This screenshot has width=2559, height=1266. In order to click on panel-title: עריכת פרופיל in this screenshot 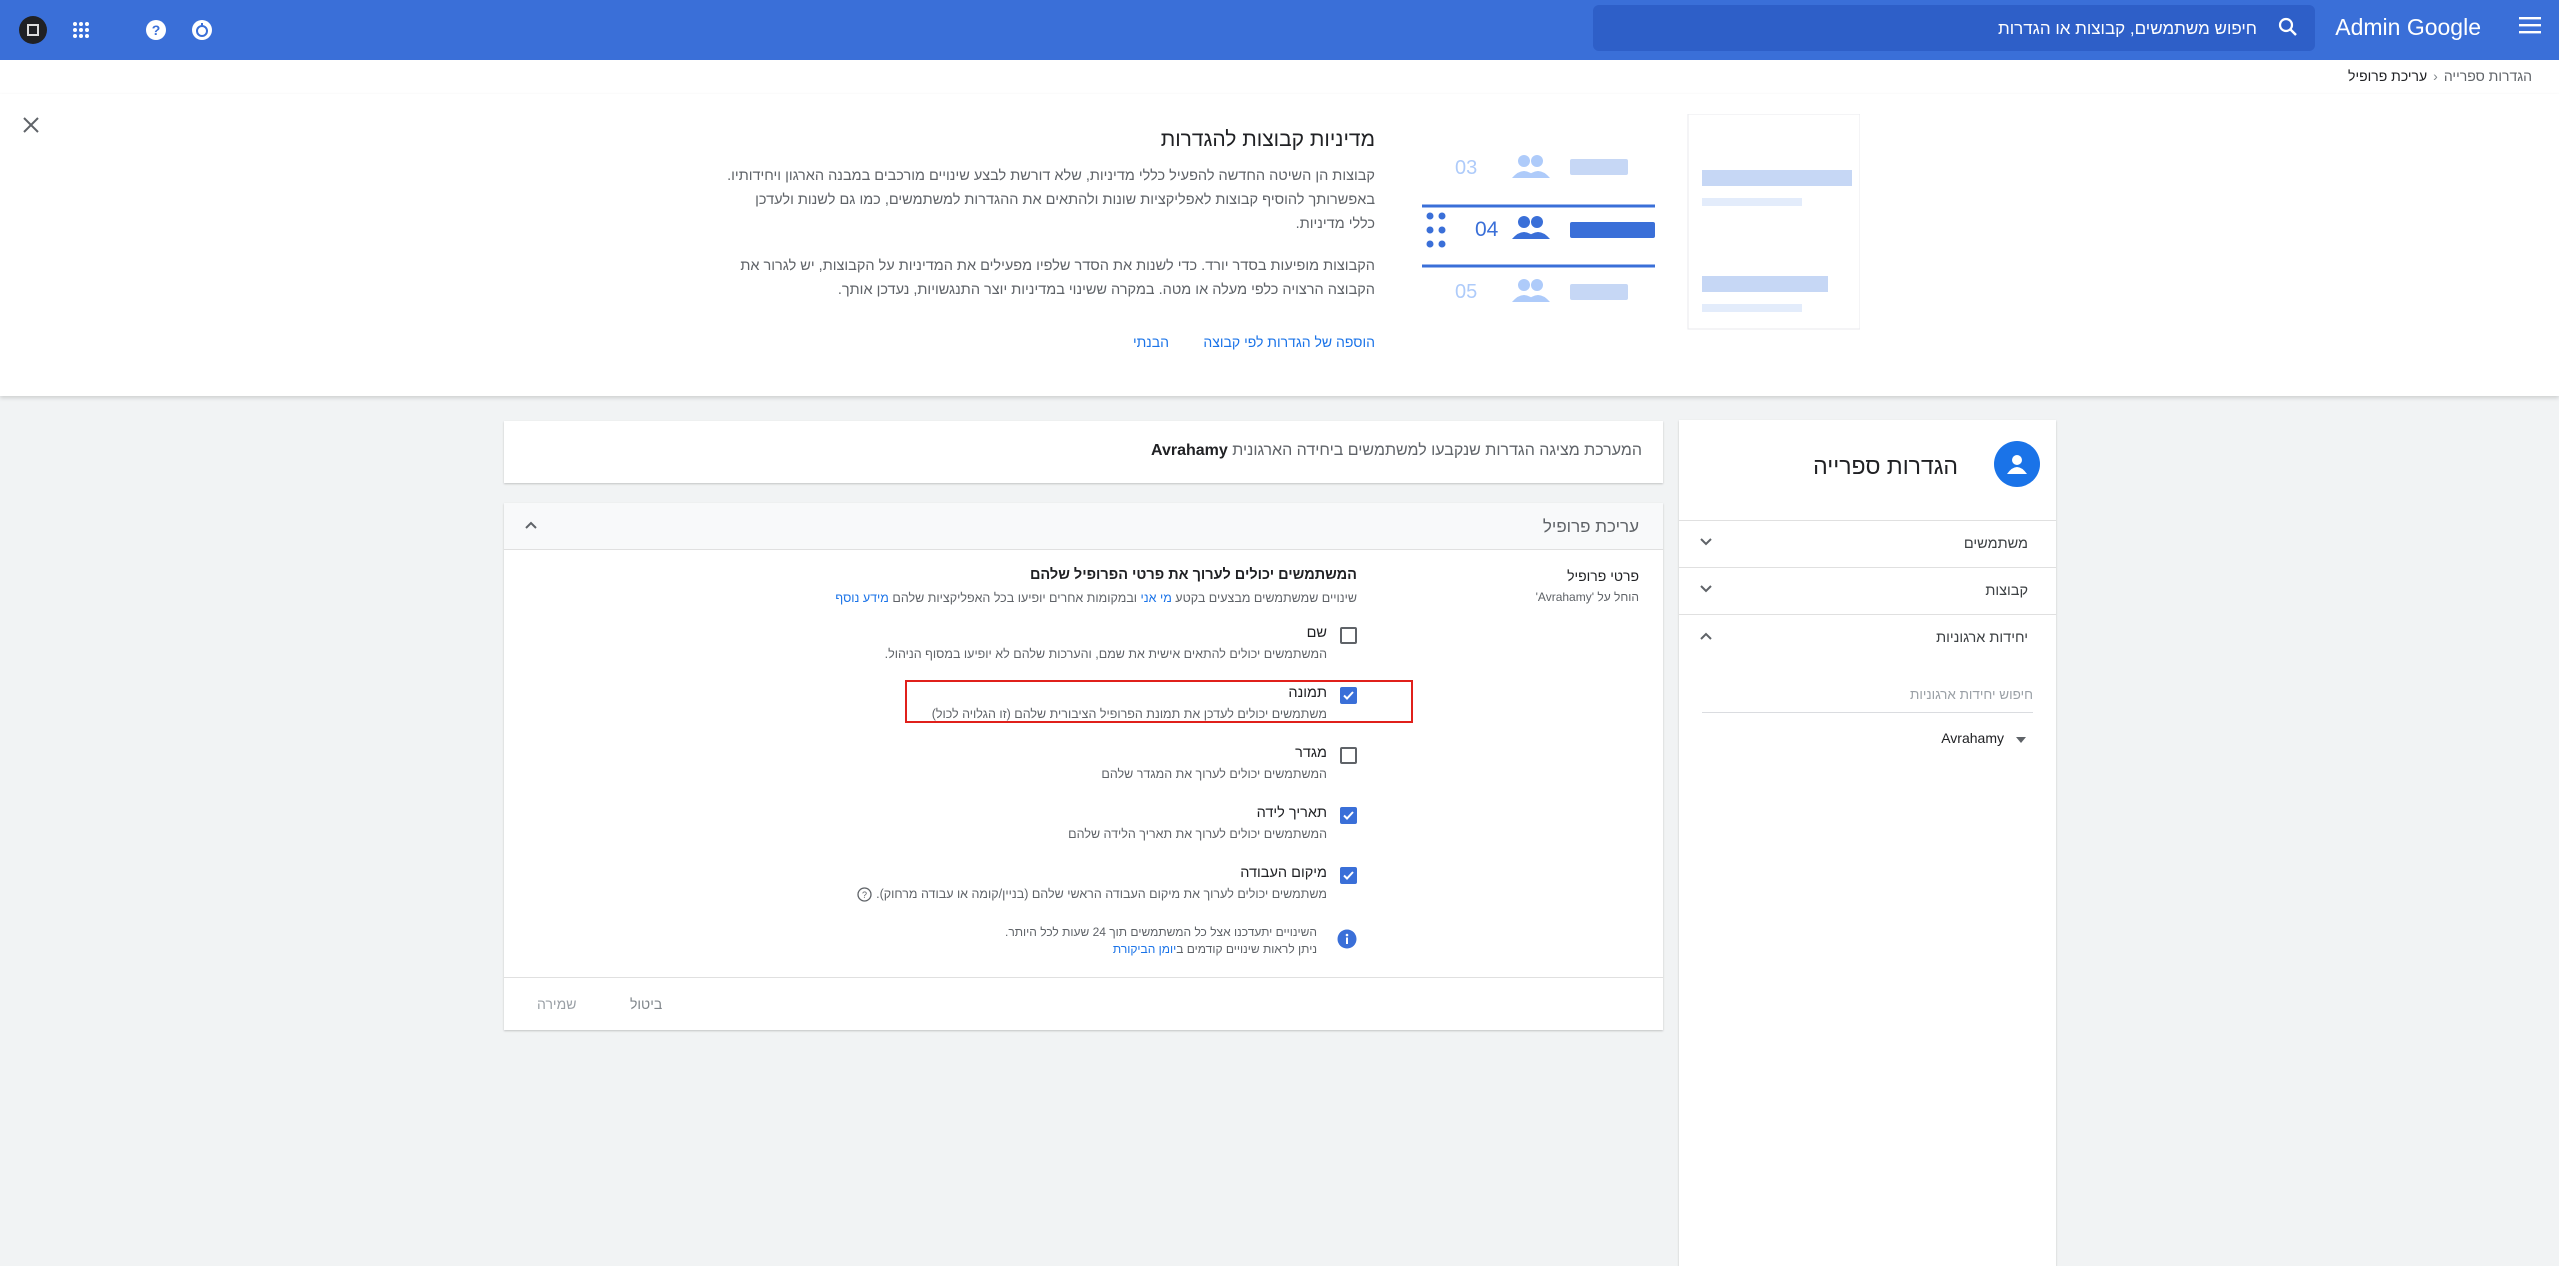, I will do `click(1590, 526)`.